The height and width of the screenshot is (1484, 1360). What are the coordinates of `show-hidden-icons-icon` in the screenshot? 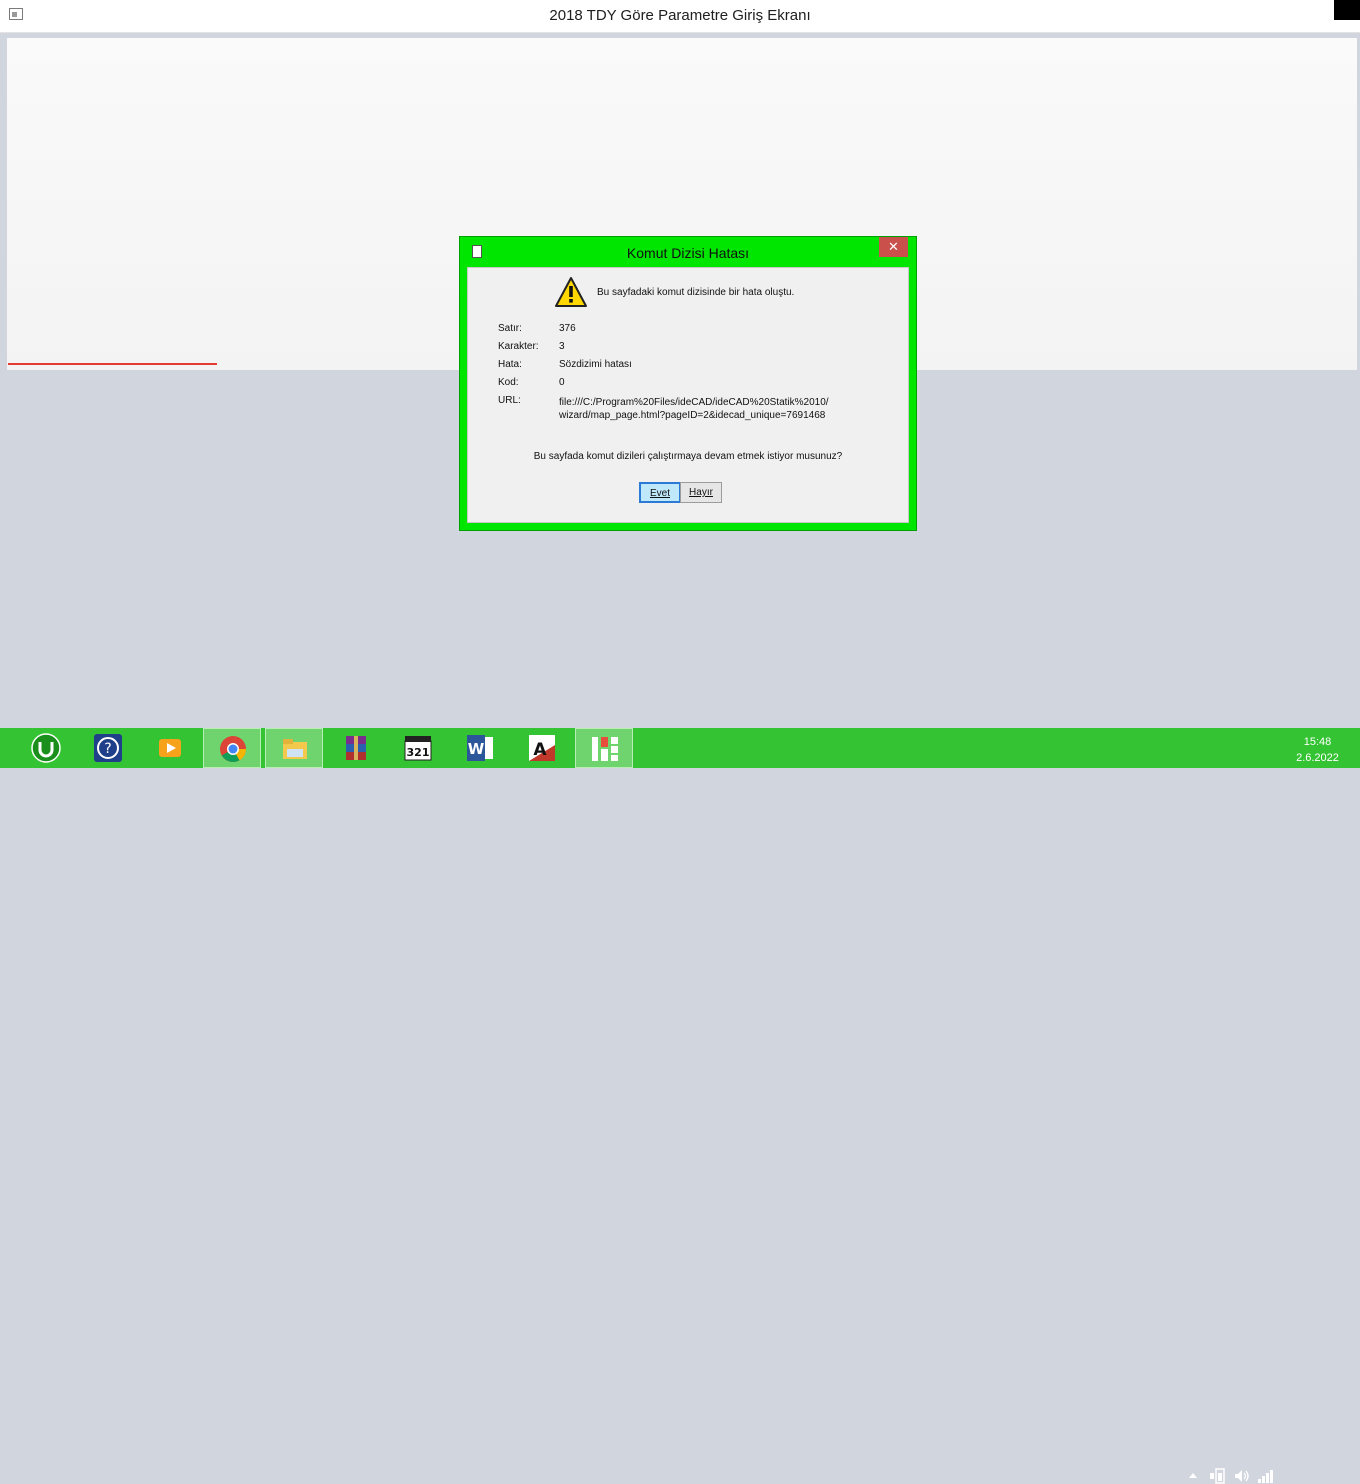 It's located at (1193, 1476).